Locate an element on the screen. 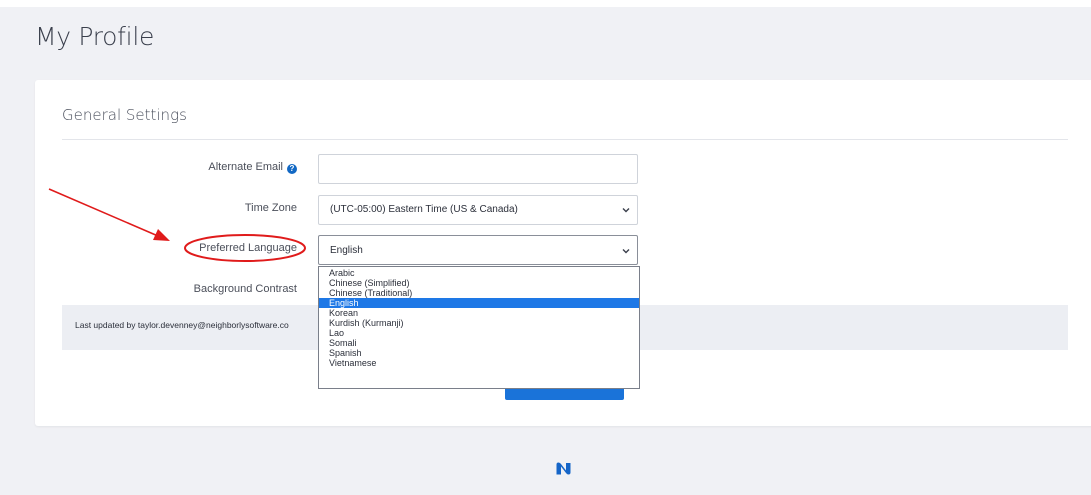  question-circle-icon: ? is located at coordinates (292, 169).